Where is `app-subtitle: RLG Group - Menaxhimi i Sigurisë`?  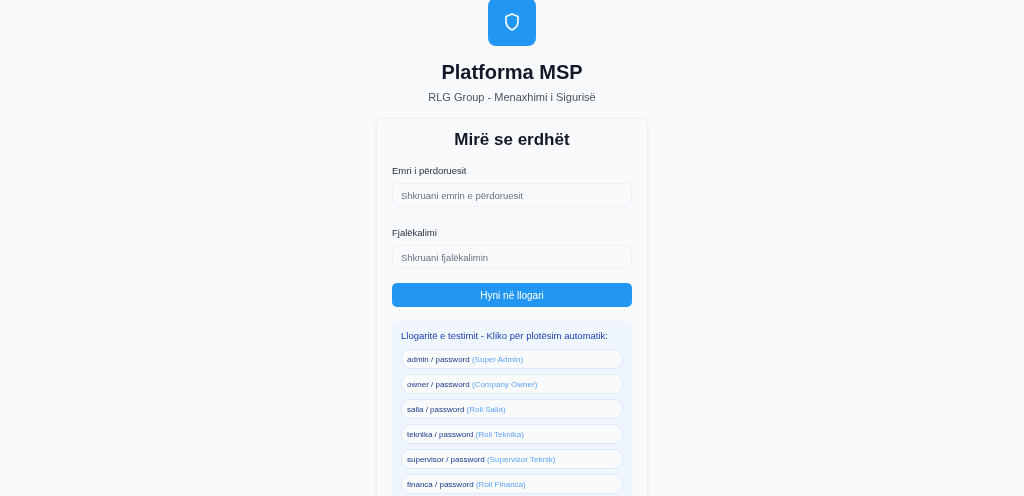
app-subtitle: RLG Group - Menaxhimi i Sigurisë is located at coordinates (512, 97).